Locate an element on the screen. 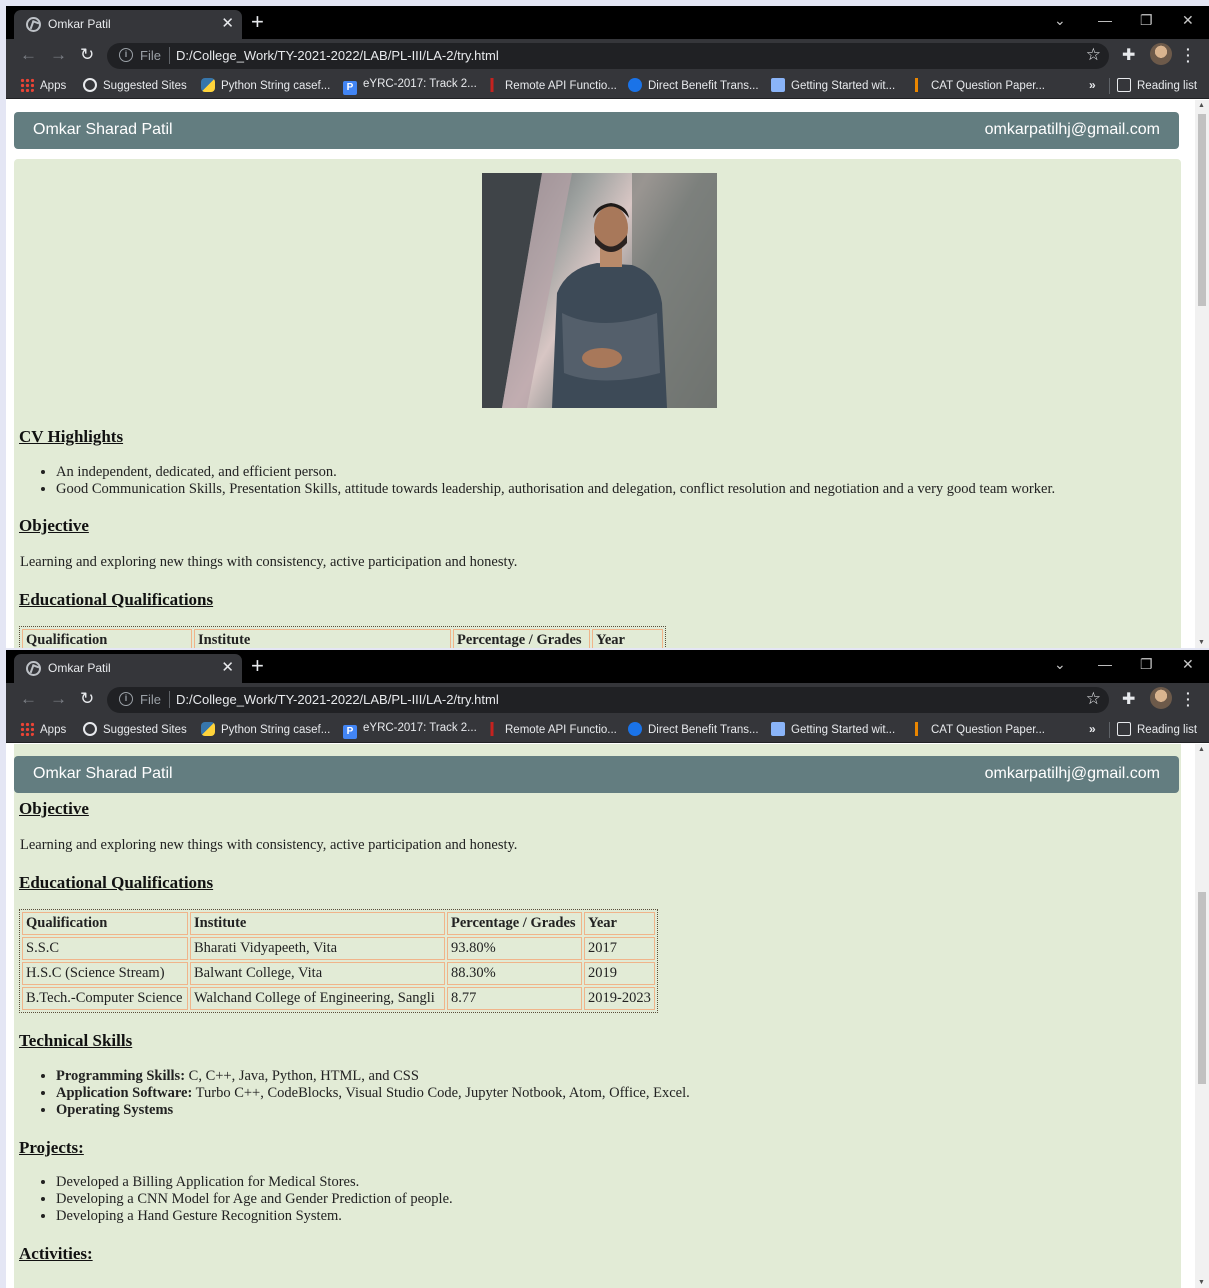  cat-icon is located at coordinates (918, 729).